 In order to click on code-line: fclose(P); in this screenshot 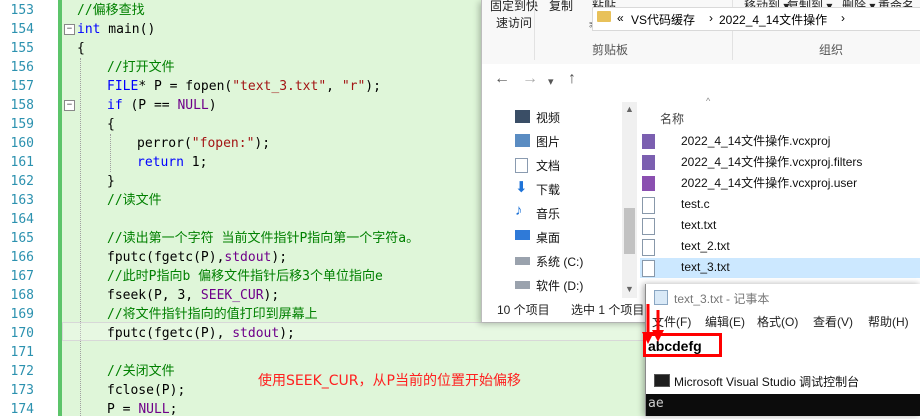, I will do `click(146, 390)`.